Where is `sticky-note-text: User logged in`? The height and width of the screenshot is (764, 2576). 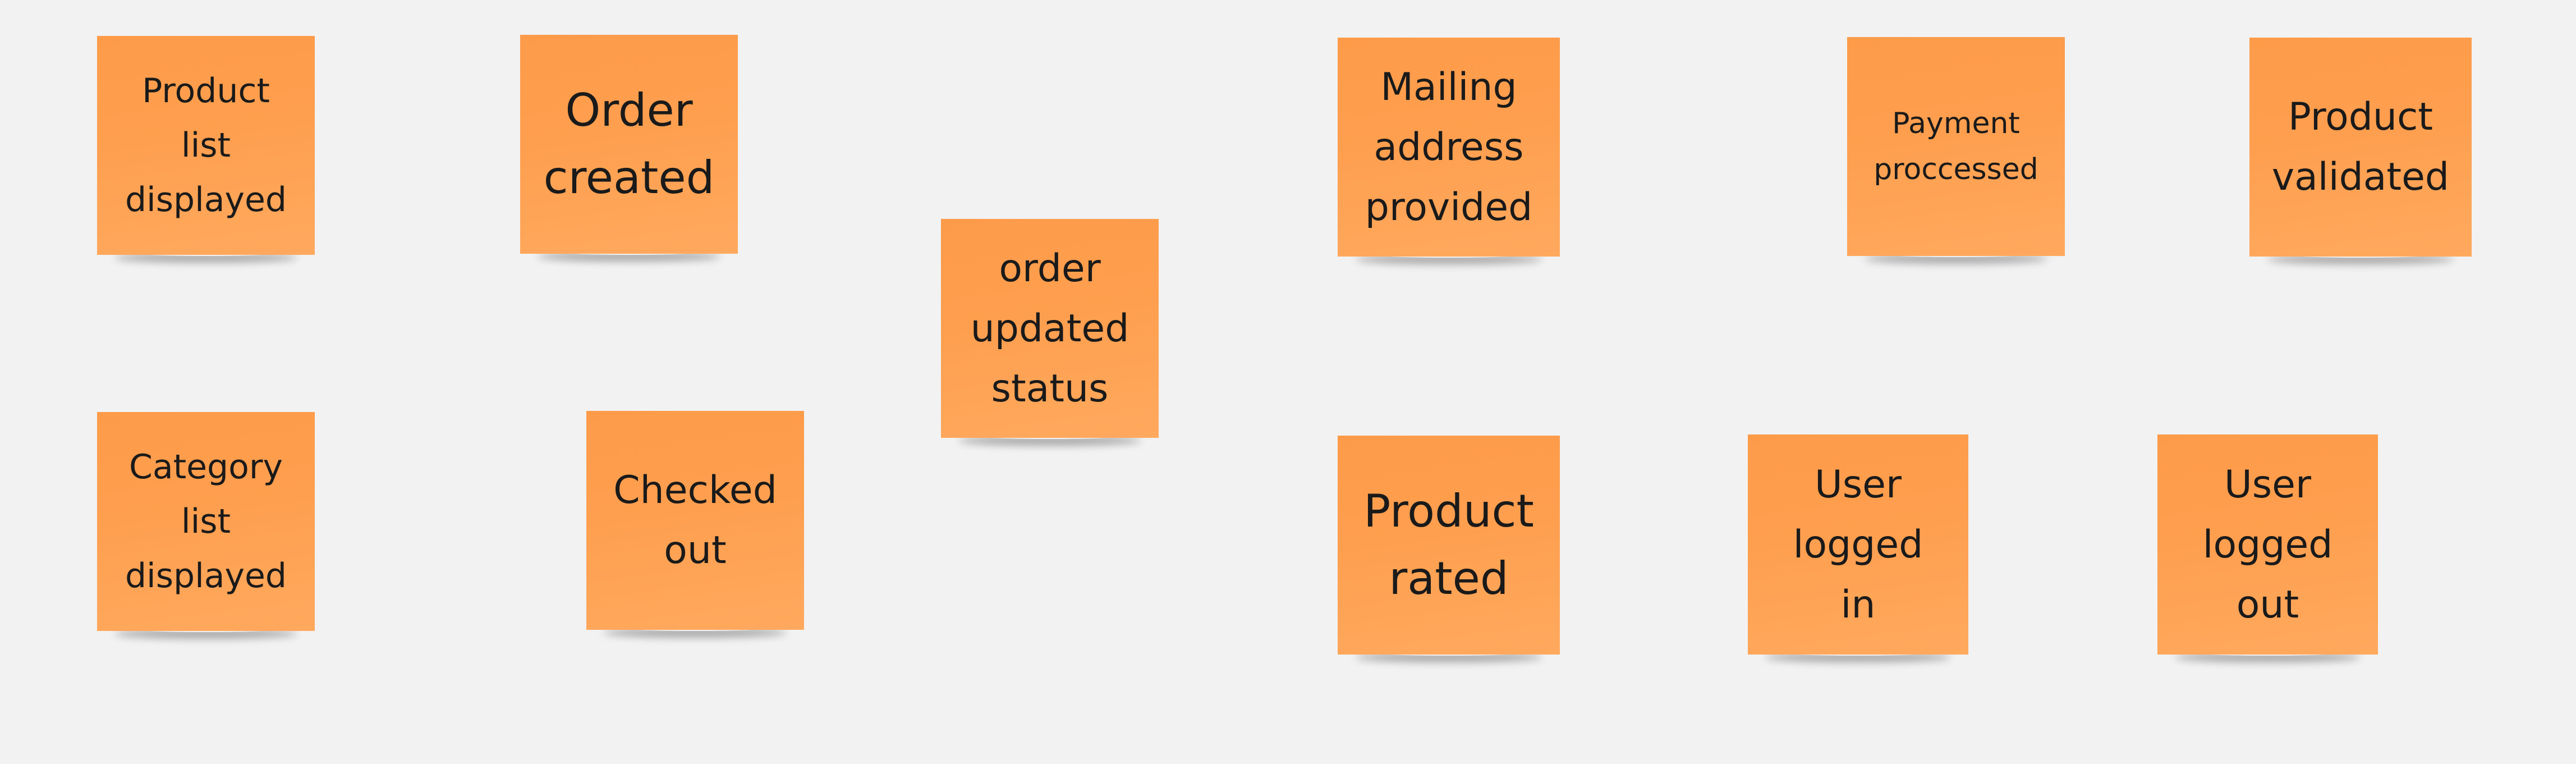
sticky-note-text: User logged in is located at coordinates (1858, 544).